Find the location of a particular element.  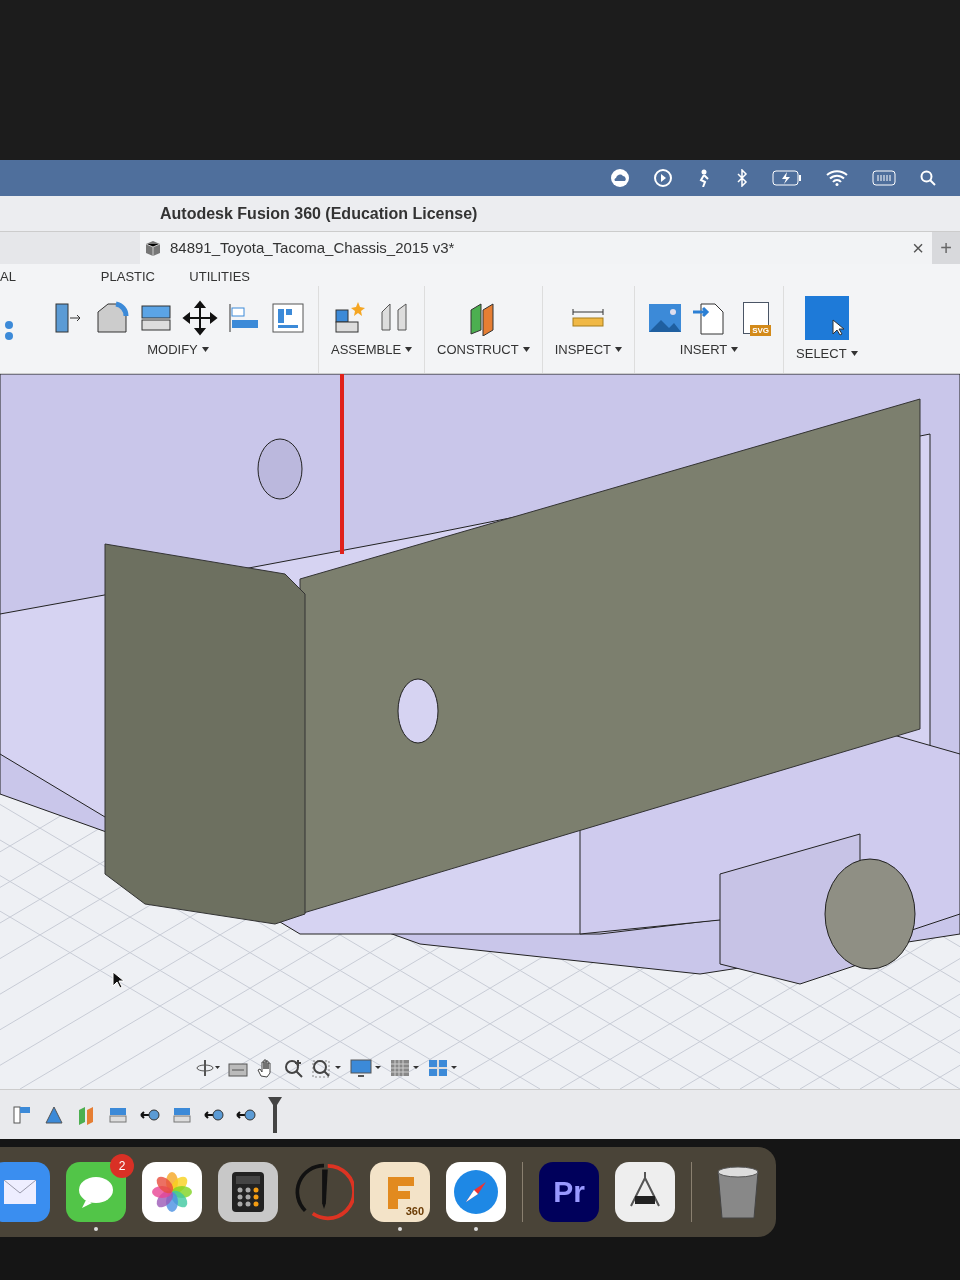

workspace-tab: AL is located at coordinates (20, 276).